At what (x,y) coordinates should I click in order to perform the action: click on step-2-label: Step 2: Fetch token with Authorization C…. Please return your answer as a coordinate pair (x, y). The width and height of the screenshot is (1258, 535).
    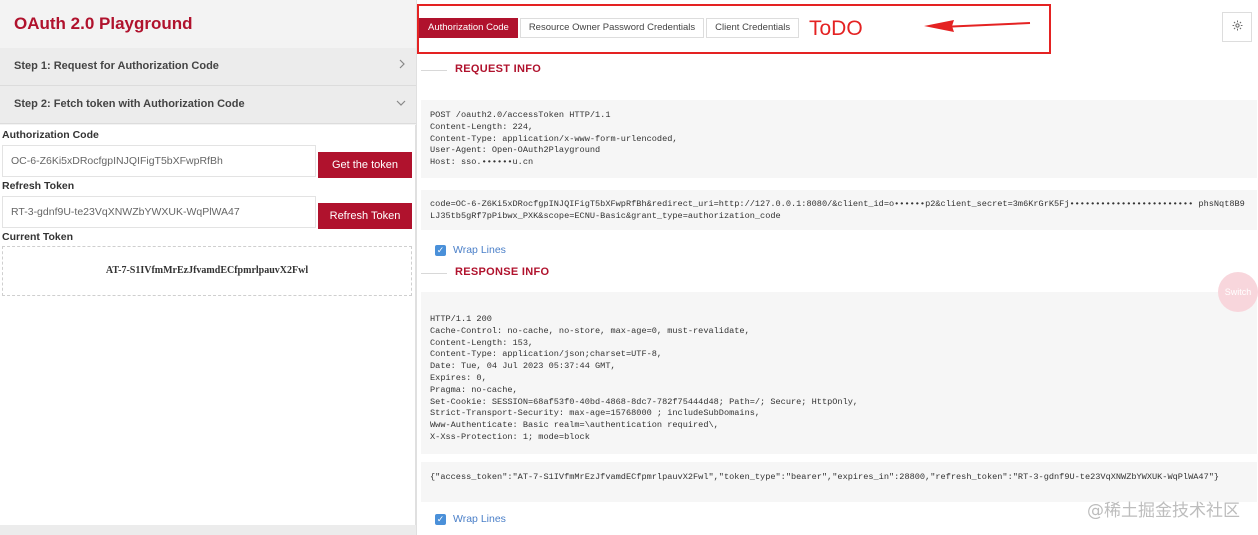
    Looking at the image, I should click on (129, 104).